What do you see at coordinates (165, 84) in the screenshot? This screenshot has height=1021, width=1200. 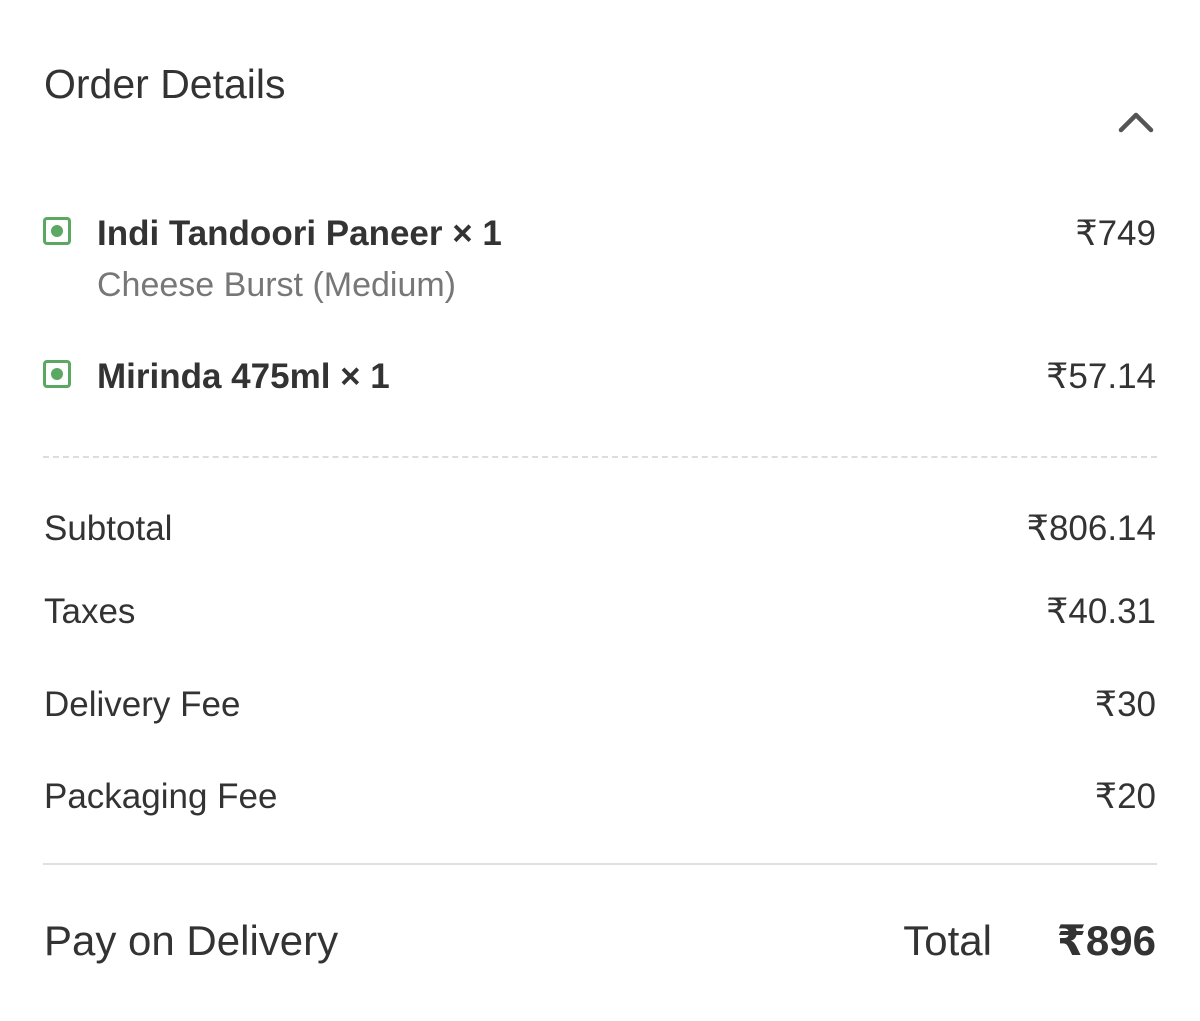 I see `order-details-title: Order Details` at bounding box center [165, 84].